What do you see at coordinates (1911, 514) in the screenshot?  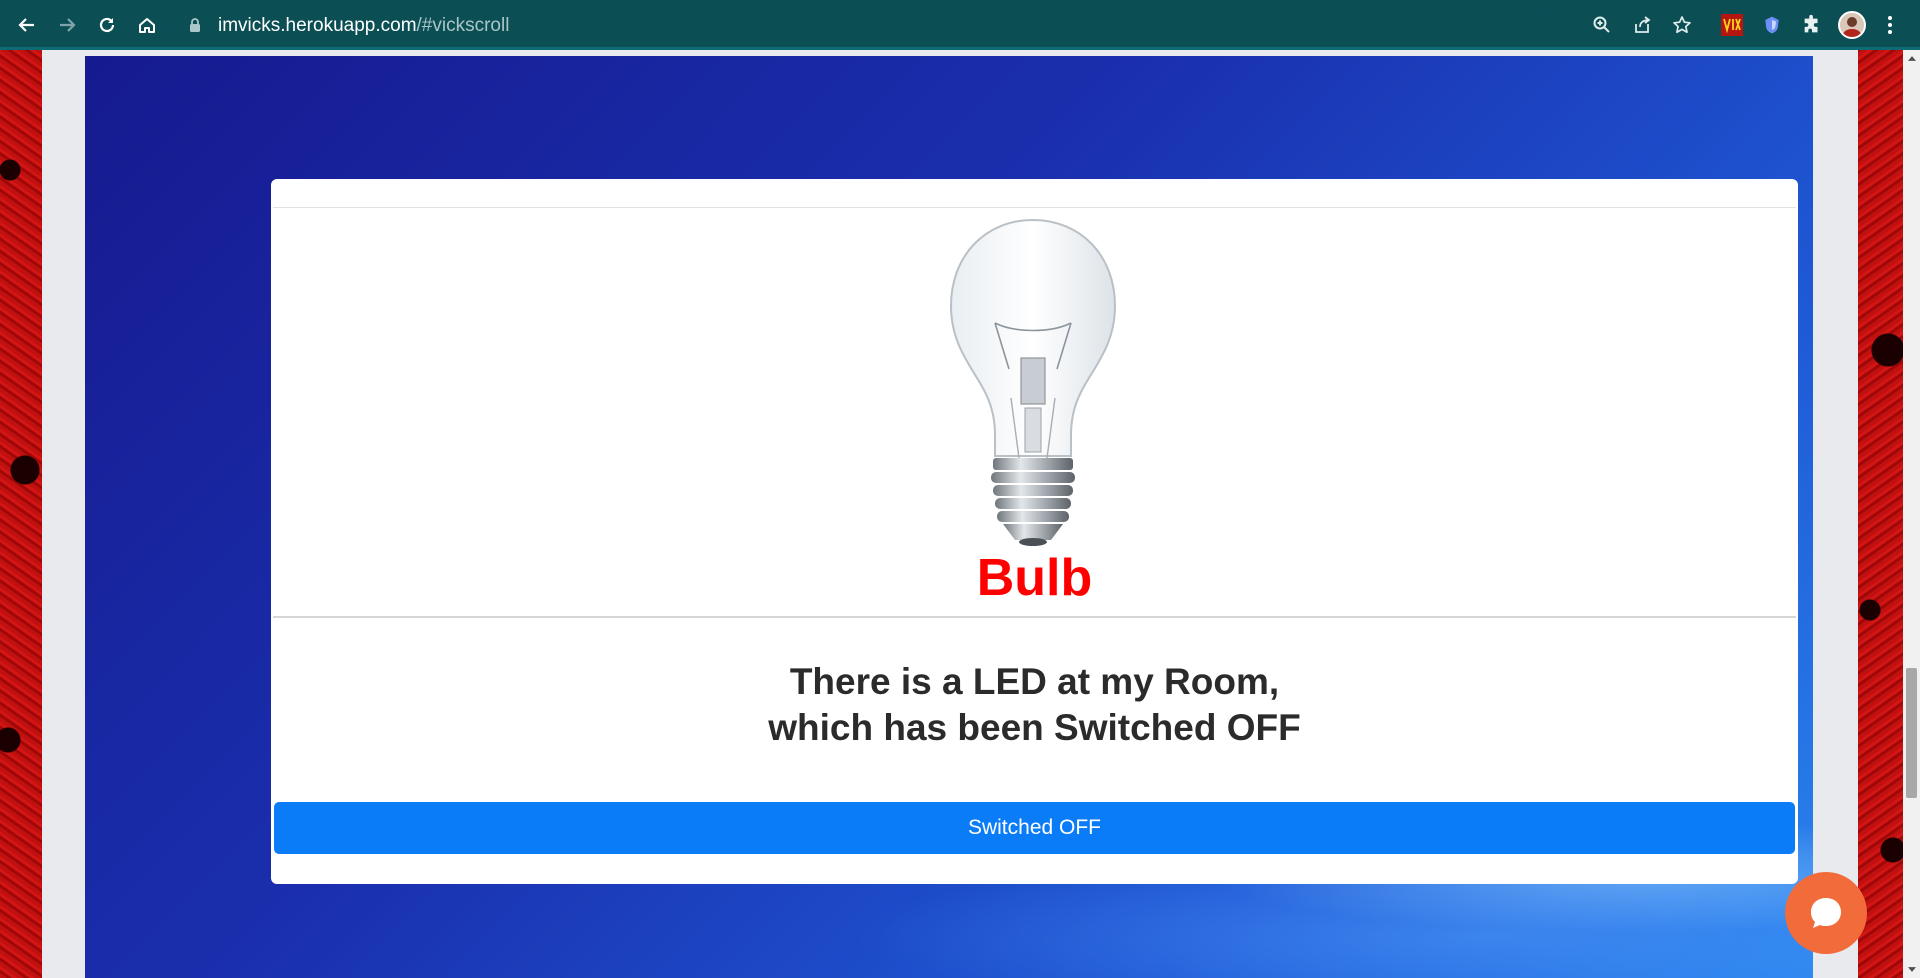 I see `page-scrollbar` at bounding box center [1911, 514].